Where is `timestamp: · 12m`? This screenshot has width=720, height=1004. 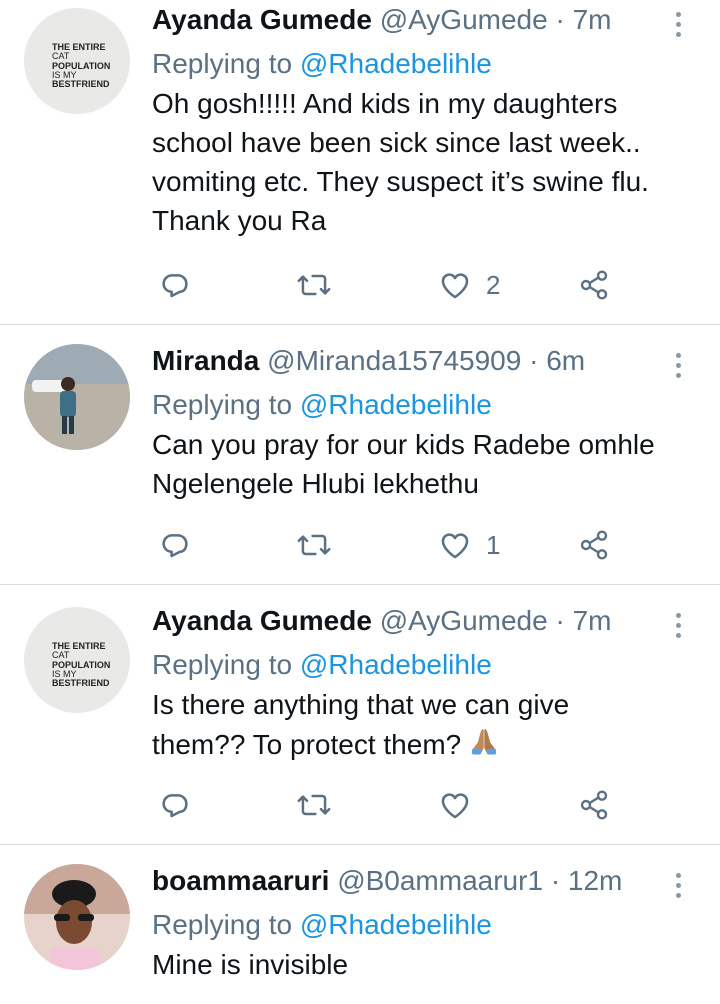 timestamp: · 12m is located at coordinates (587, 880).